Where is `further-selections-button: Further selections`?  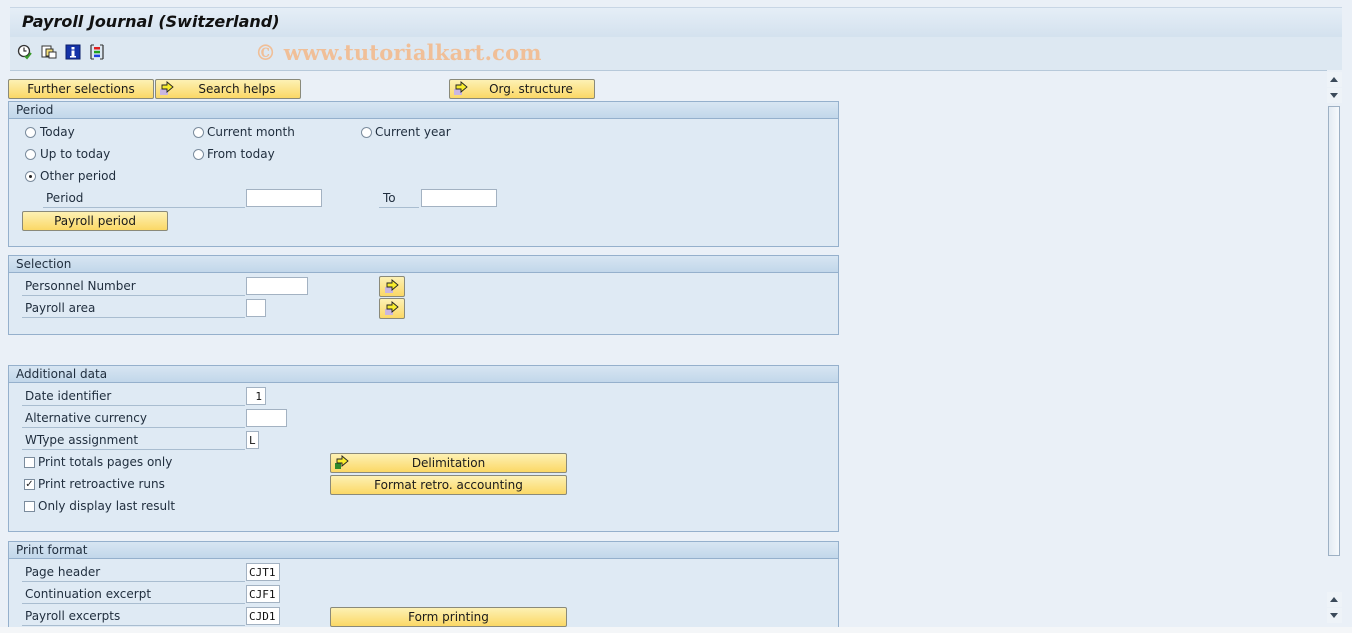 further-selections-button: Further selections is located at coordinates (81, 89).